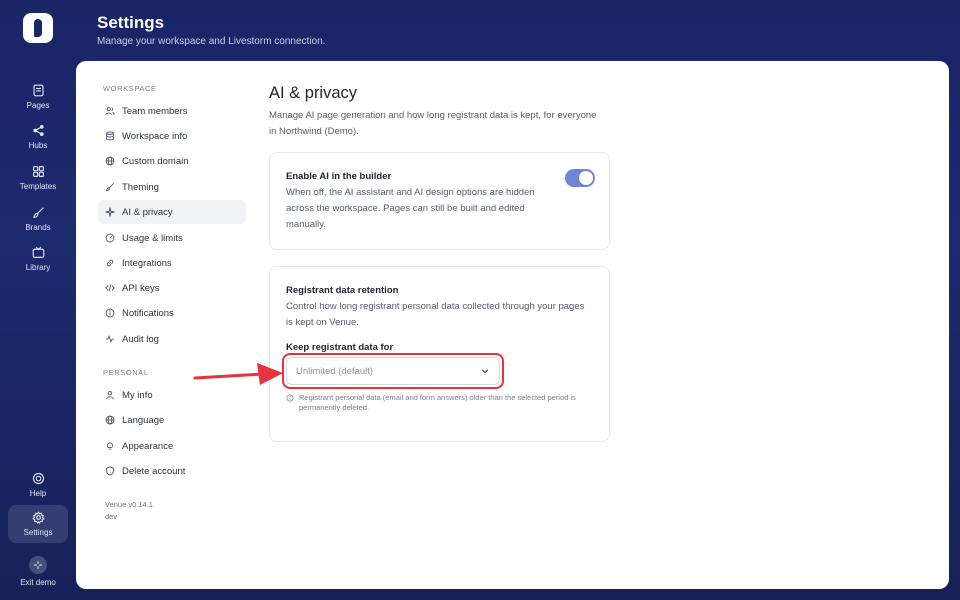 This screenshot has width=960, height=600. I want to click on nav-label: Team members, so click(155, 111).